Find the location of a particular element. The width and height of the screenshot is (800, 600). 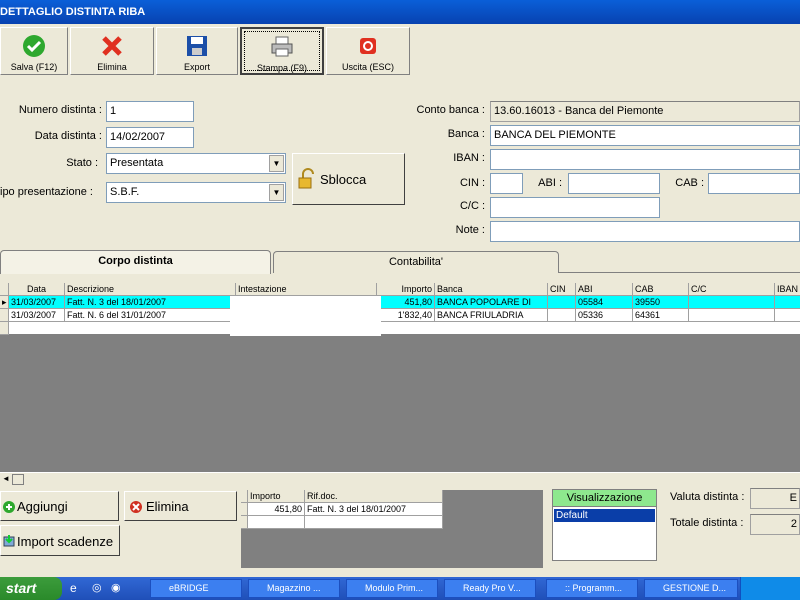

data-label: Data distinta : is located at coordinates (68, 136).